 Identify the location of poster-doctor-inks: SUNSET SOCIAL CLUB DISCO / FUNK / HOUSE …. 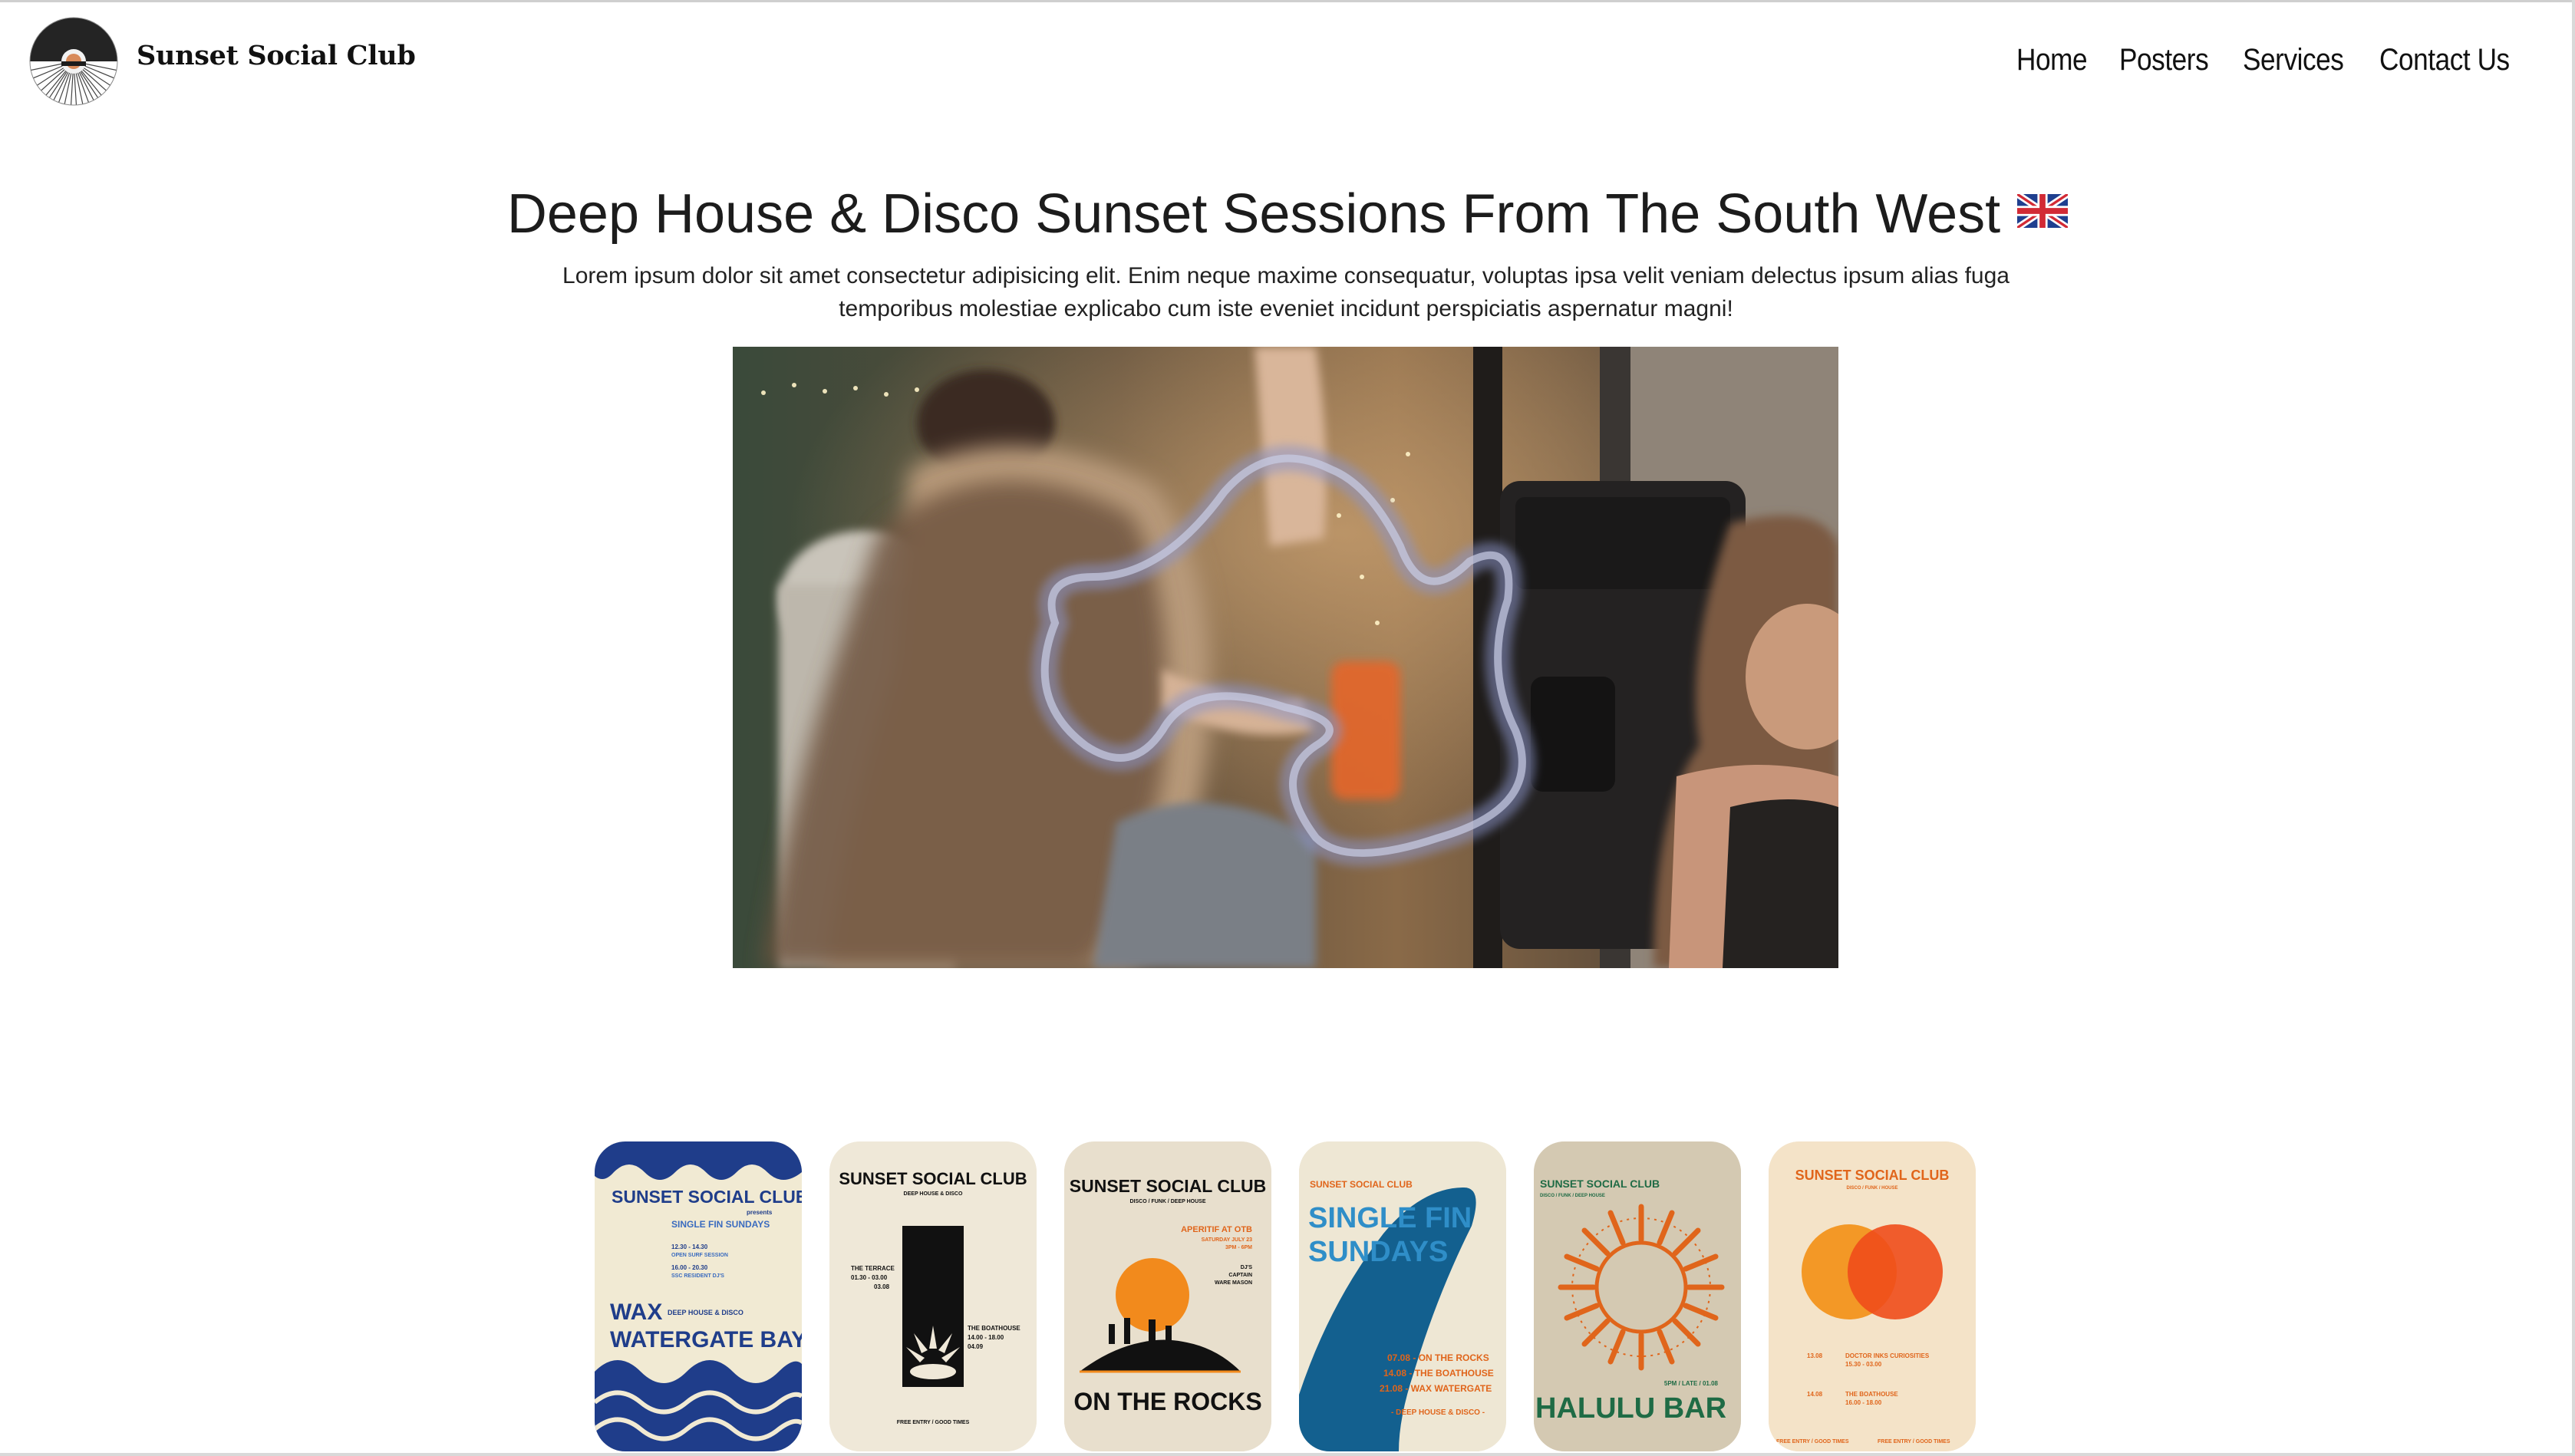
(1872, 1296).